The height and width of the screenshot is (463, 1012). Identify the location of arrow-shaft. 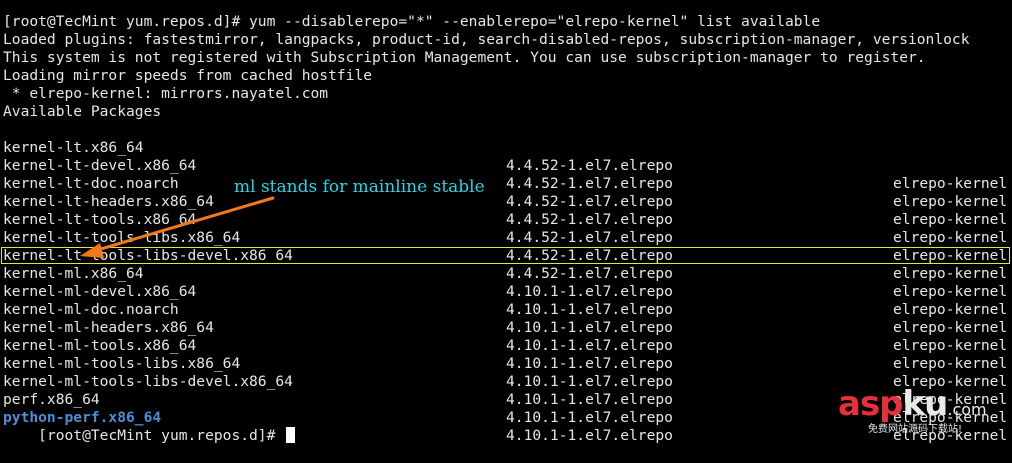
(183, 224).